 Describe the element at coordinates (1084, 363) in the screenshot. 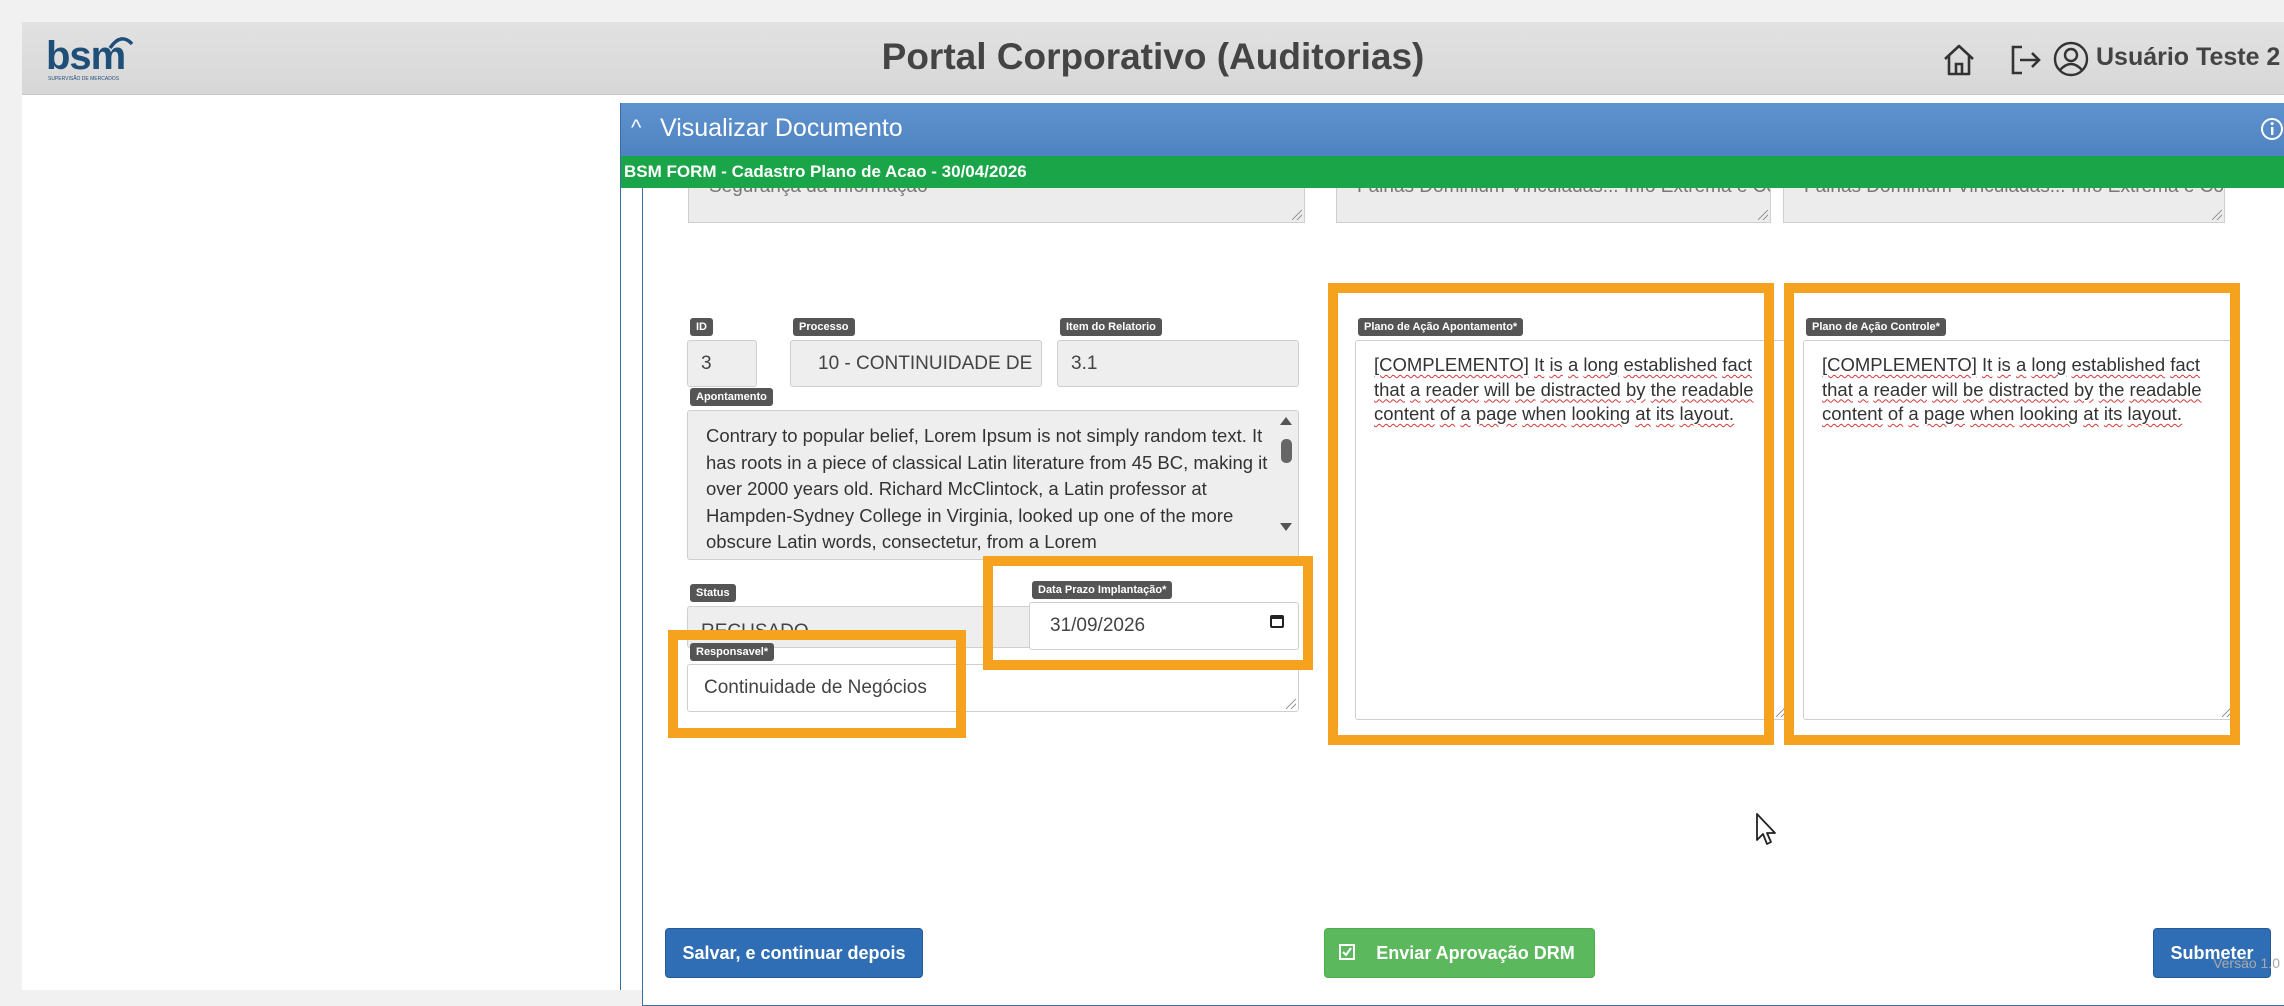

I see `item-relatorio-value: 3.1` at that location.